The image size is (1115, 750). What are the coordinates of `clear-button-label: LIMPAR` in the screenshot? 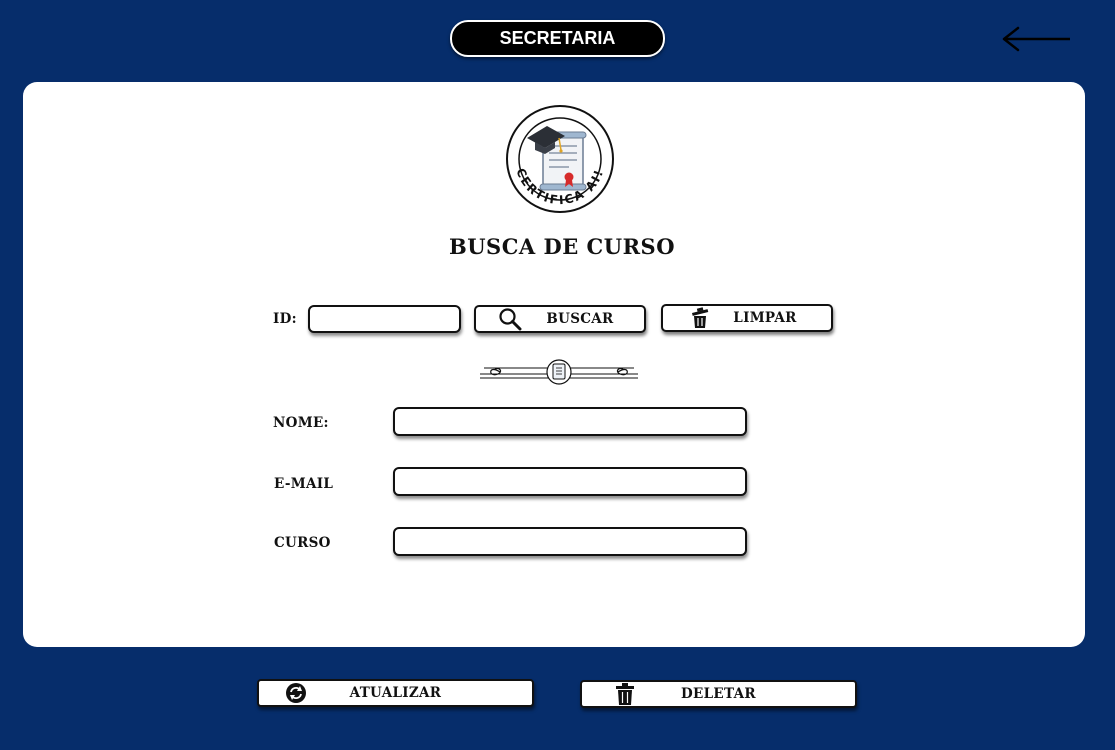 It's located at (765, 318).